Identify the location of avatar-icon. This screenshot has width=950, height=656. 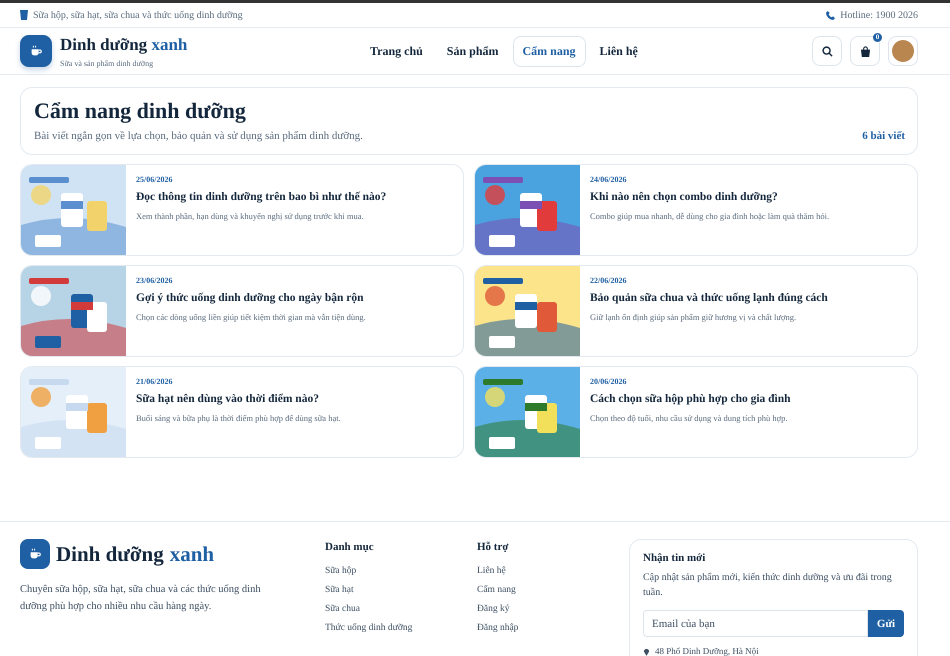
(903, 51).